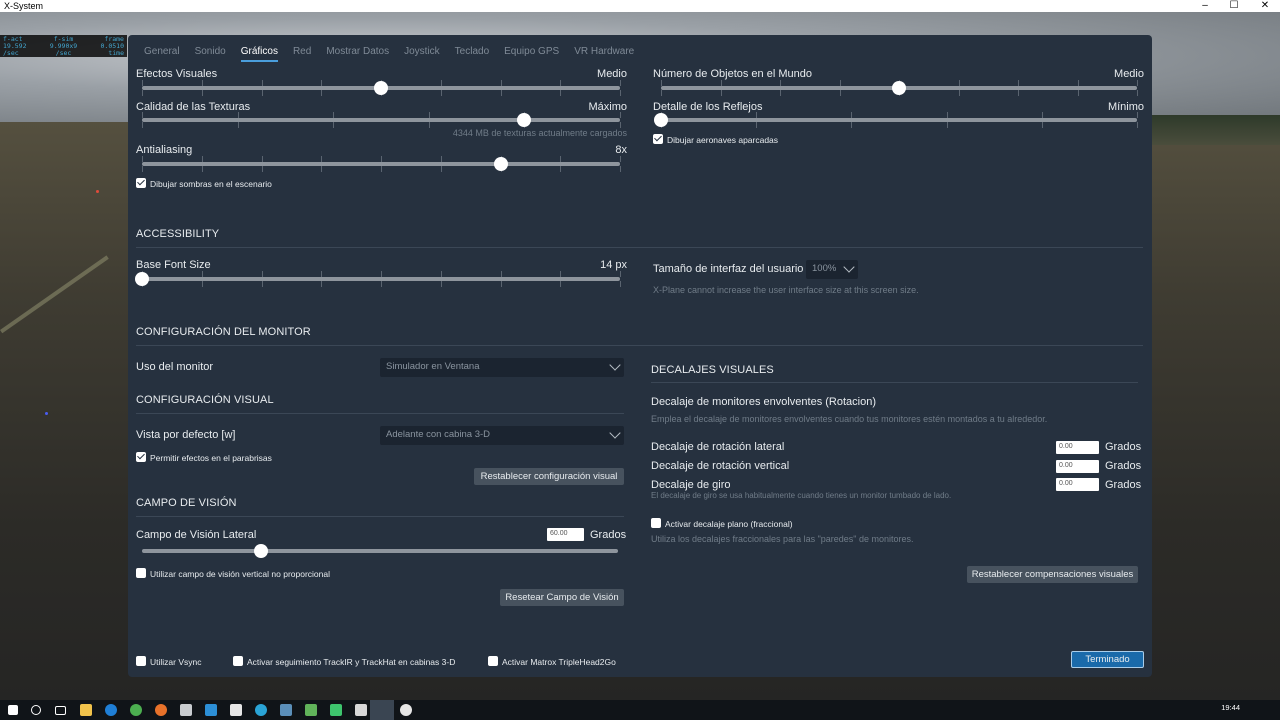 The width and height of the screenshot is (1280, 720). I want to click on done-button: Terminado, so click(1107, 659).